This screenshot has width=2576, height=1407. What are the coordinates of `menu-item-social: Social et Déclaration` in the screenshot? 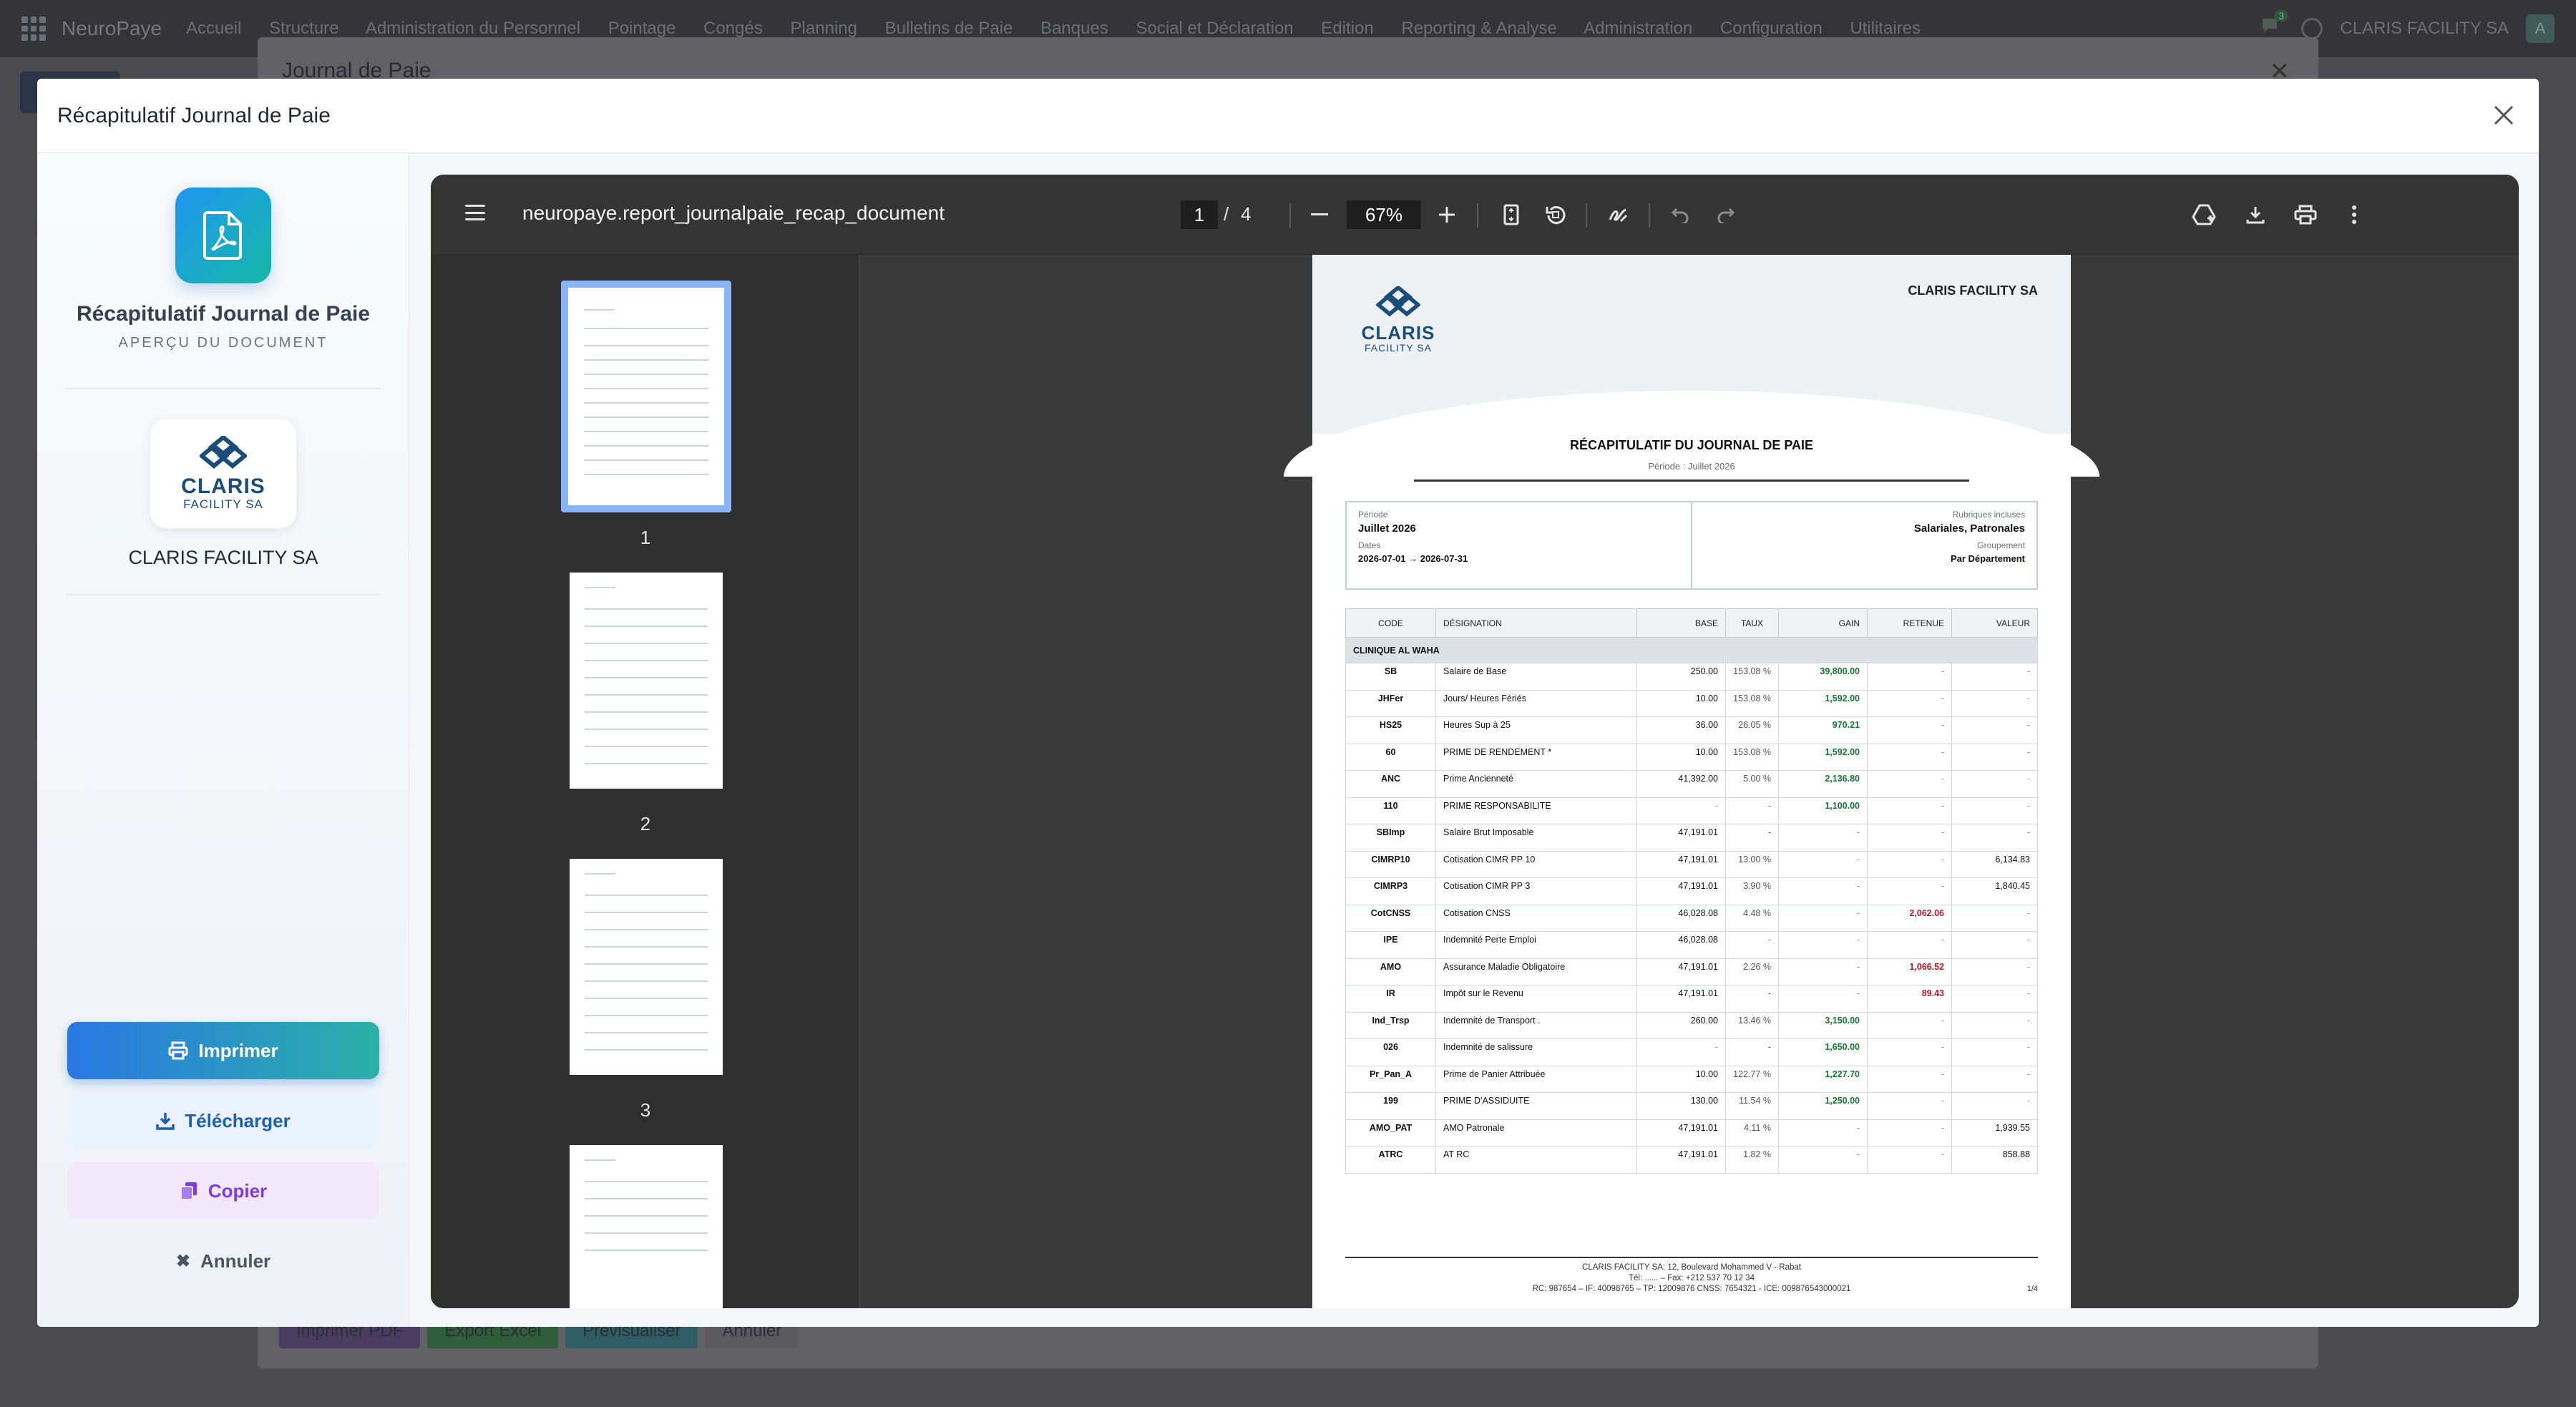 It's located at (1215, 28).